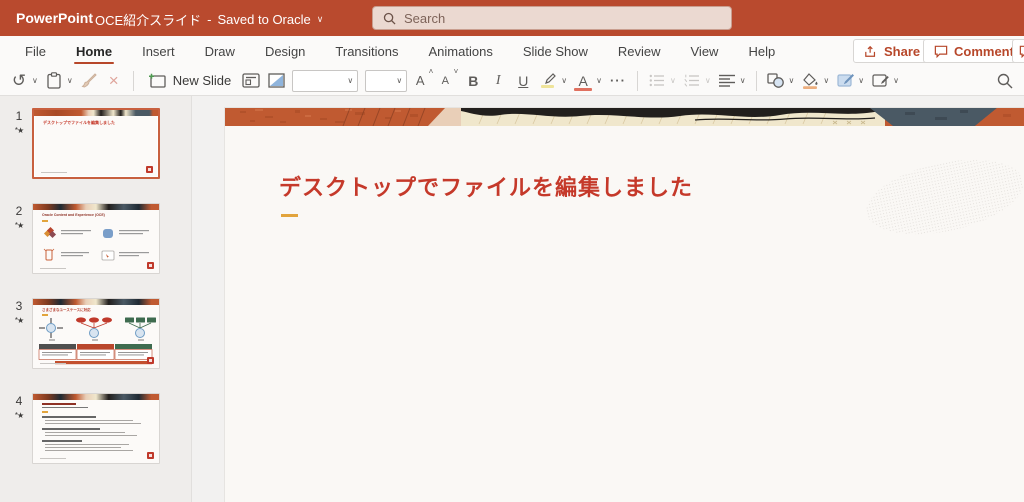 The image size is (1024, 502). What do you see at coordinates (148, 20) in the screenshot?
I see `document-title: OCE紹介スライド` at bounding box center [148, 20].